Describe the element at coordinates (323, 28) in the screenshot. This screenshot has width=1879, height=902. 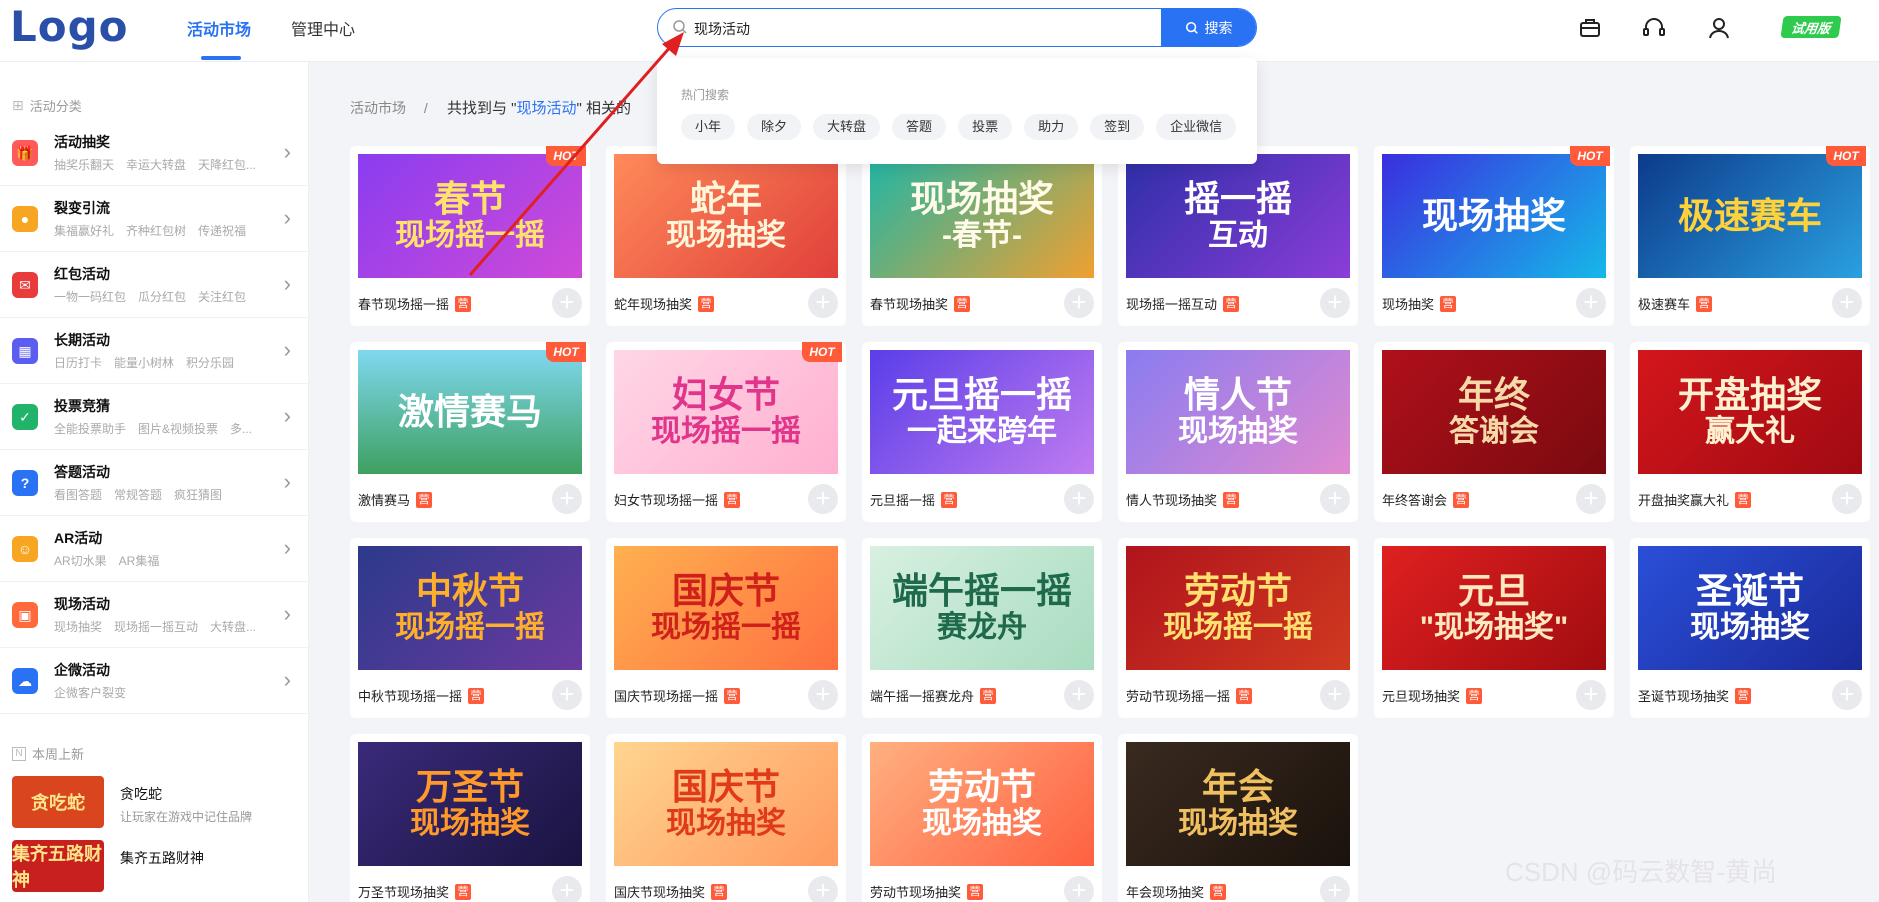
I see `nav-management-center: 管理中心` at that location.